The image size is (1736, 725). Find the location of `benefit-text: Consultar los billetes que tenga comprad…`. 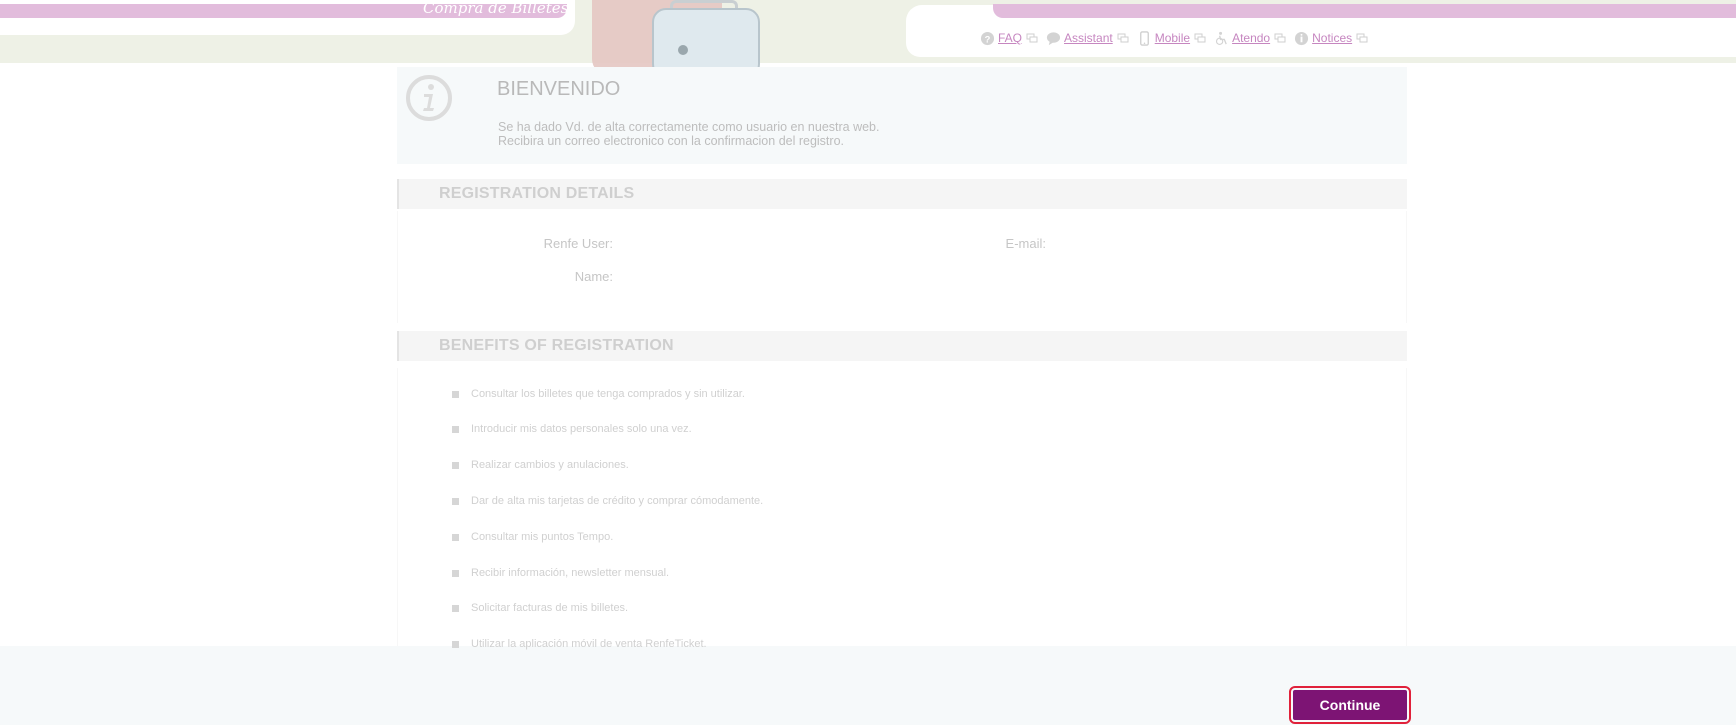

benefit-text: Consultar los billetes que tenga comprad… is located at coordinates (608, 394).